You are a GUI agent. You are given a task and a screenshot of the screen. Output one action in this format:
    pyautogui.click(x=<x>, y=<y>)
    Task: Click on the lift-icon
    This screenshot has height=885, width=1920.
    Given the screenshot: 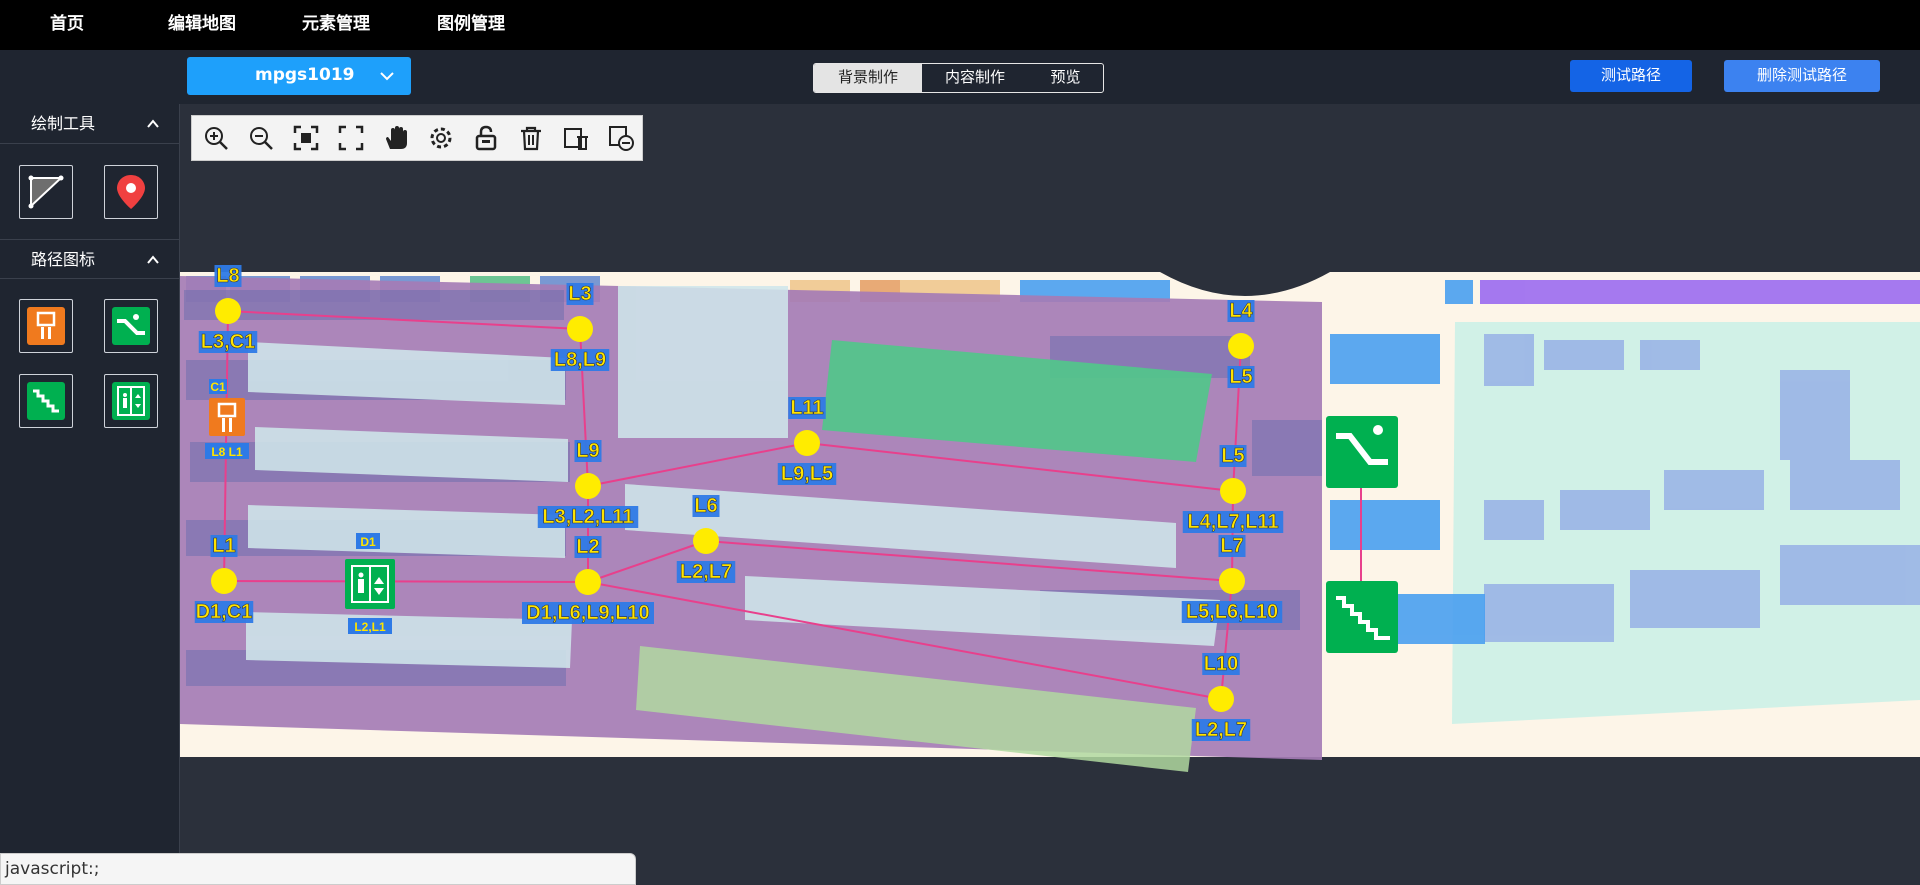 What is the action you would take?
    pyautogui.click(x=131, y=401)
    